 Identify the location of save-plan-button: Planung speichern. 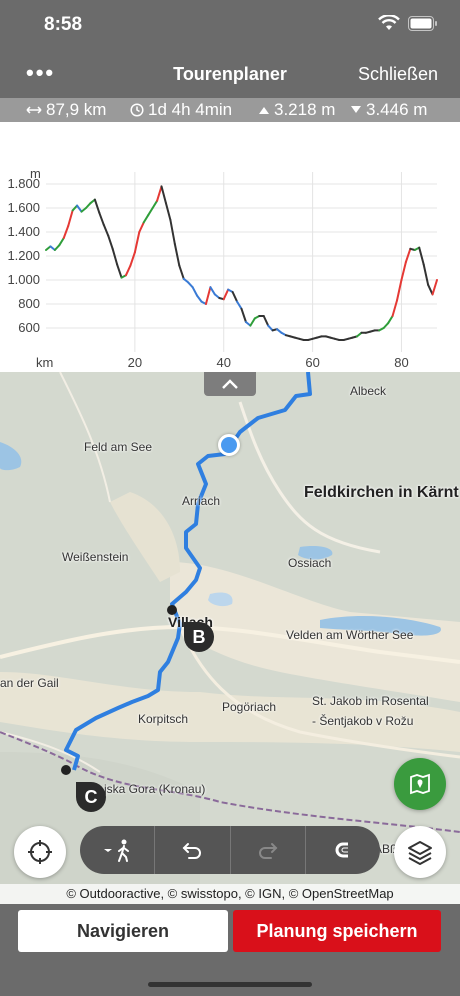
(337, 931).